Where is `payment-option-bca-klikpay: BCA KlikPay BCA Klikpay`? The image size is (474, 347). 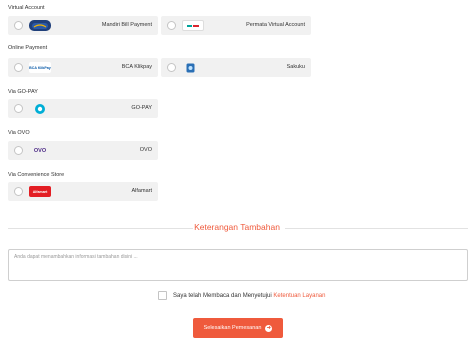
payment-option-bca-klikpay: BCA KlikPay BCA Klikpay is located at coordinates (83, 67).